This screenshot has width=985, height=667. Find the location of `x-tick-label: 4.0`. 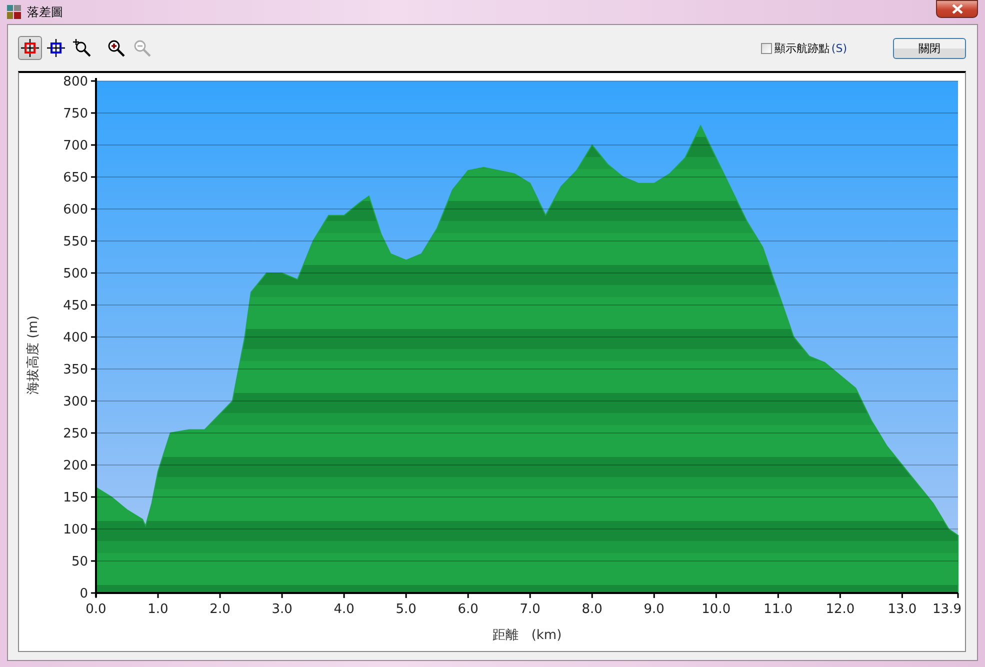

x-tick-label: 4.0 is located at coordinates (344, 609).